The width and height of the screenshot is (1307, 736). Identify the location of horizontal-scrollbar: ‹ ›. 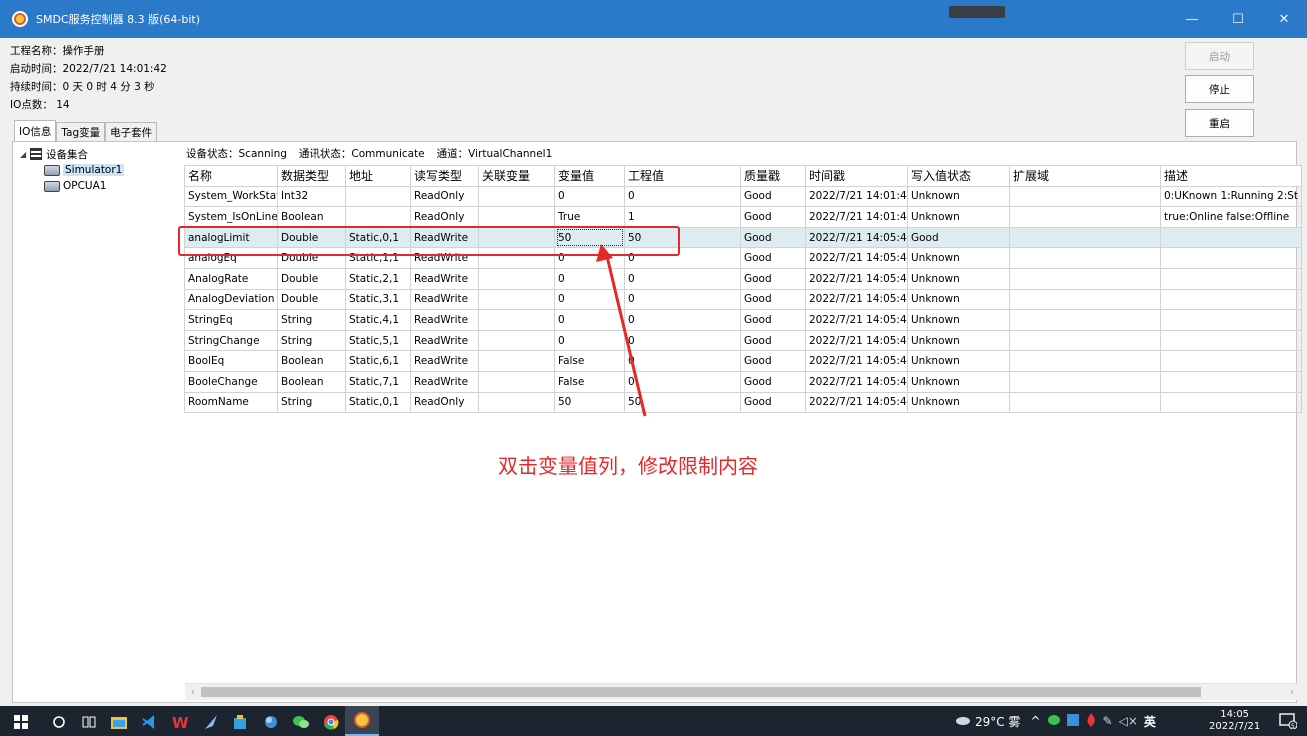
(742, 691).